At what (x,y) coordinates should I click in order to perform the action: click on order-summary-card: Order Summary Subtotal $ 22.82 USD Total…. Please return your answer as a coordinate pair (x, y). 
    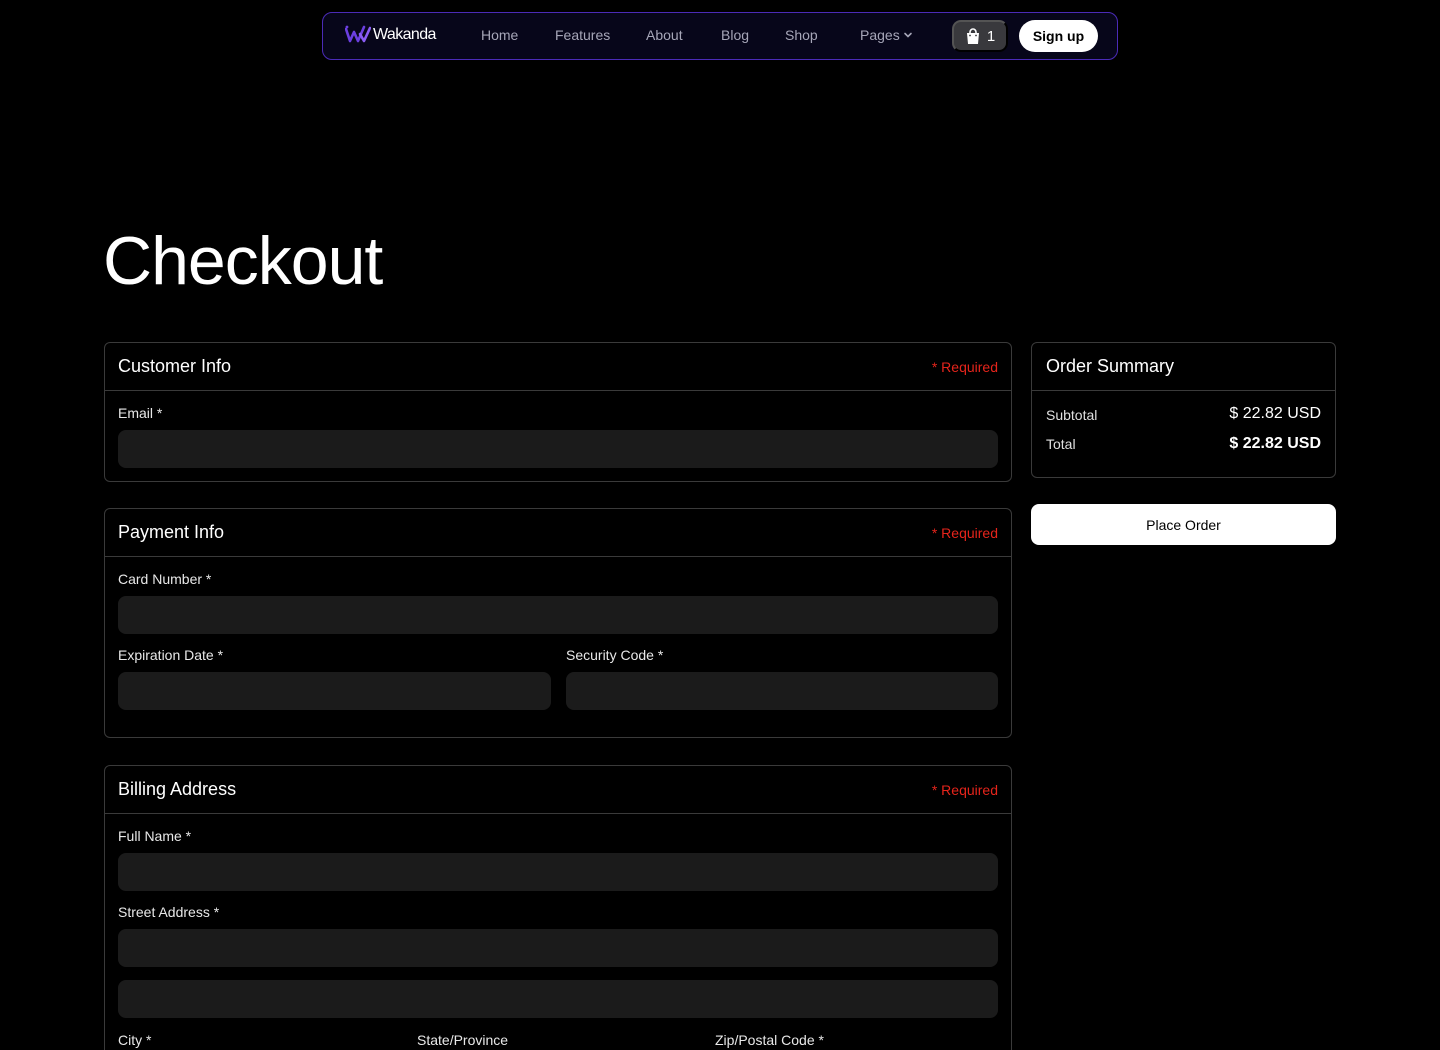
    Looking at the image, I should click on (1183, 410).